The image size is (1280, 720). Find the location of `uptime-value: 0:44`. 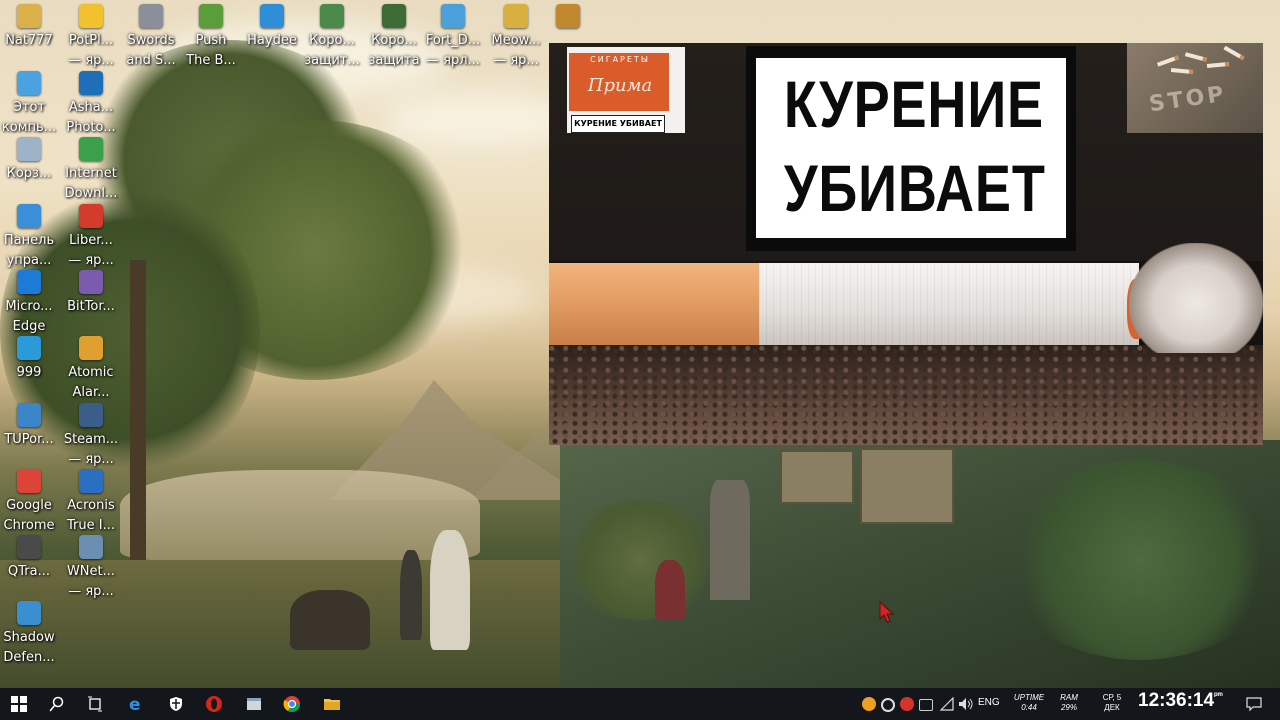

uptime-value: 0:44 is located at coordinates (1029, 707).